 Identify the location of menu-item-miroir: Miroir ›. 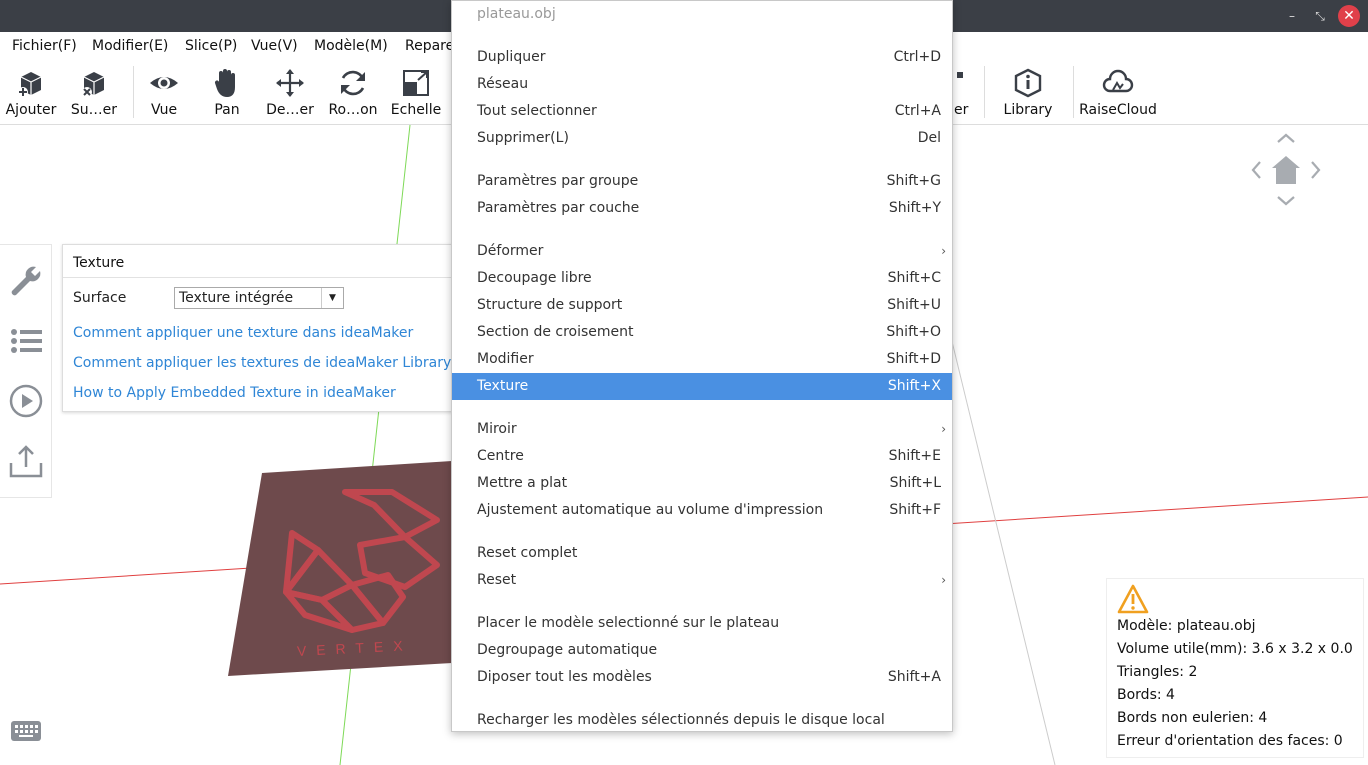
(702, 429).